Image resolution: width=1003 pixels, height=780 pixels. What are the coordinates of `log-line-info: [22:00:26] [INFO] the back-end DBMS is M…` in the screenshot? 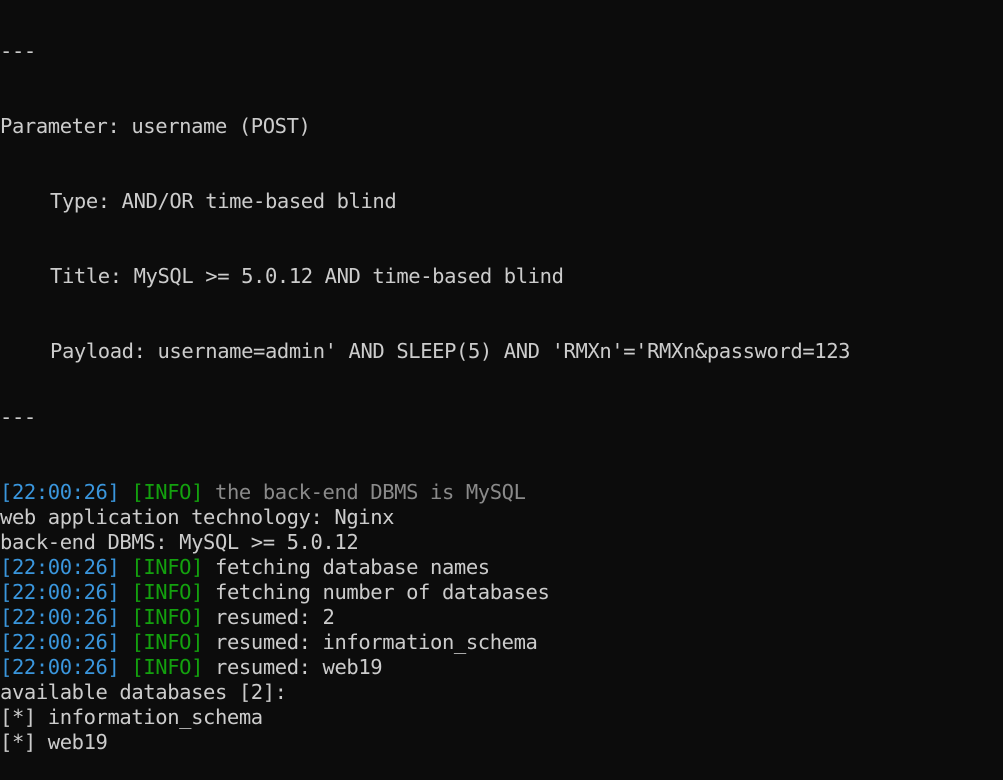 It's located at (501, 492).